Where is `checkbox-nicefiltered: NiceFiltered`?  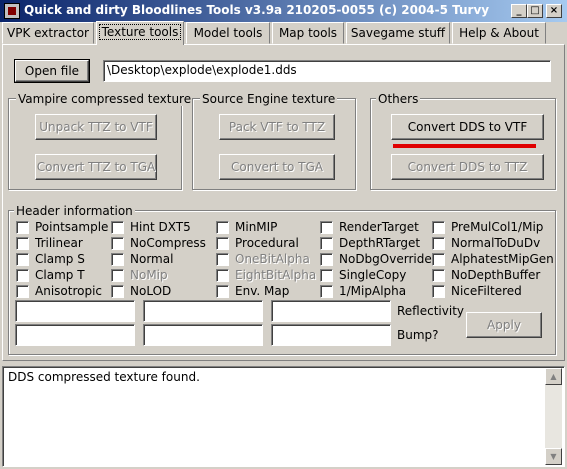
checkbox-nicefiltered: NiceFiltered is located at coordinates (477, 291).